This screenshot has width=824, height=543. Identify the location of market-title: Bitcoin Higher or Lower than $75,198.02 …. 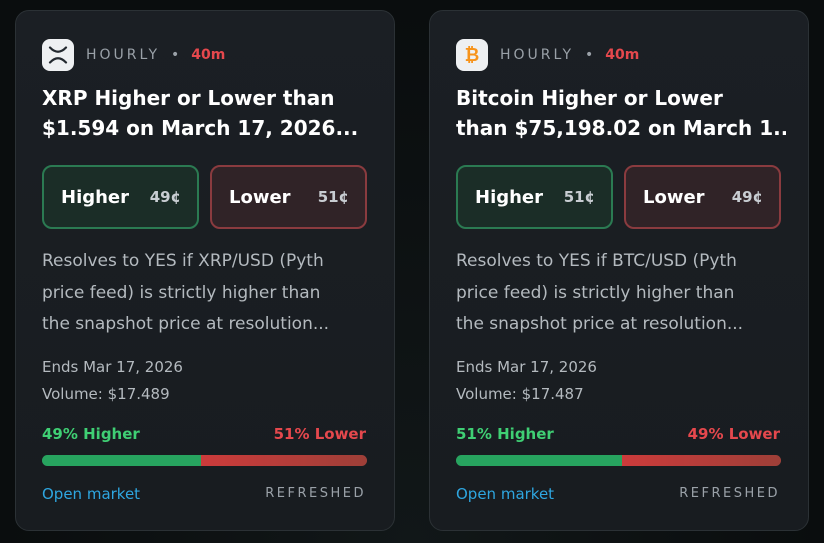
(621, 113).